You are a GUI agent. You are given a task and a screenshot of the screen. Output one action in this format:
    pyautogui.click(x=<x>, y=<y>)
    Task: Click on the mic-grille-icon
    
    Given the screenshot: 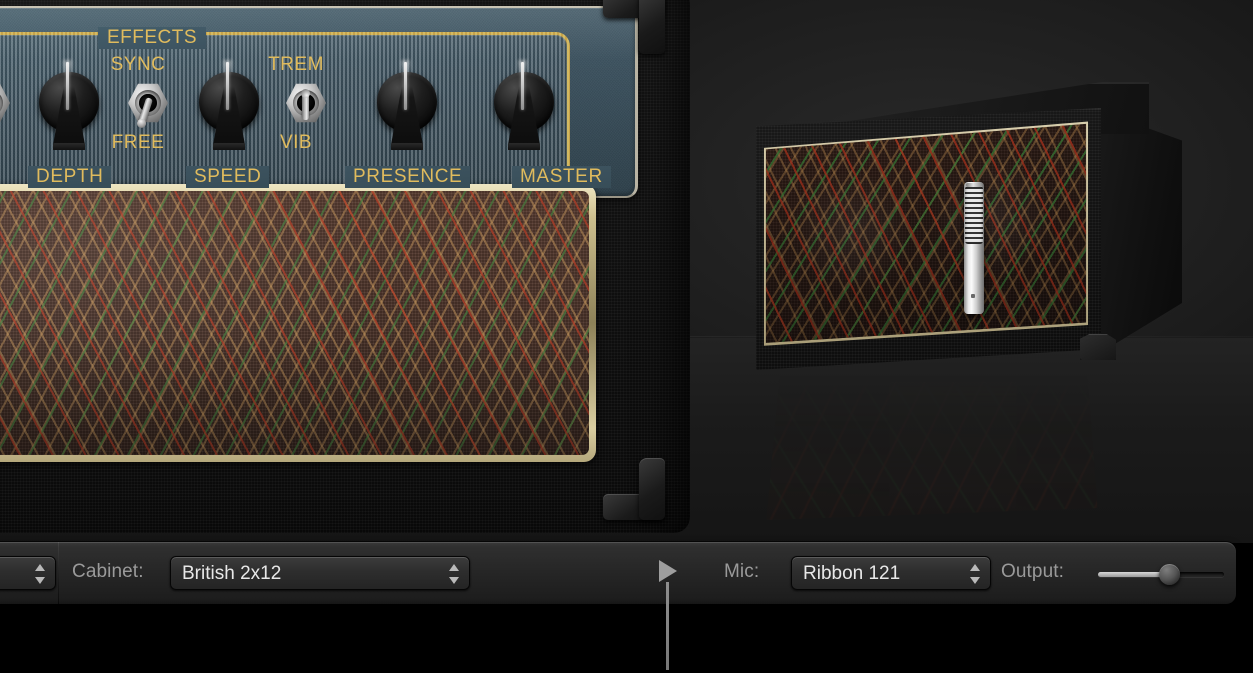 What is the action you would take?
    pyautogui.click(x=974, y=215)
    